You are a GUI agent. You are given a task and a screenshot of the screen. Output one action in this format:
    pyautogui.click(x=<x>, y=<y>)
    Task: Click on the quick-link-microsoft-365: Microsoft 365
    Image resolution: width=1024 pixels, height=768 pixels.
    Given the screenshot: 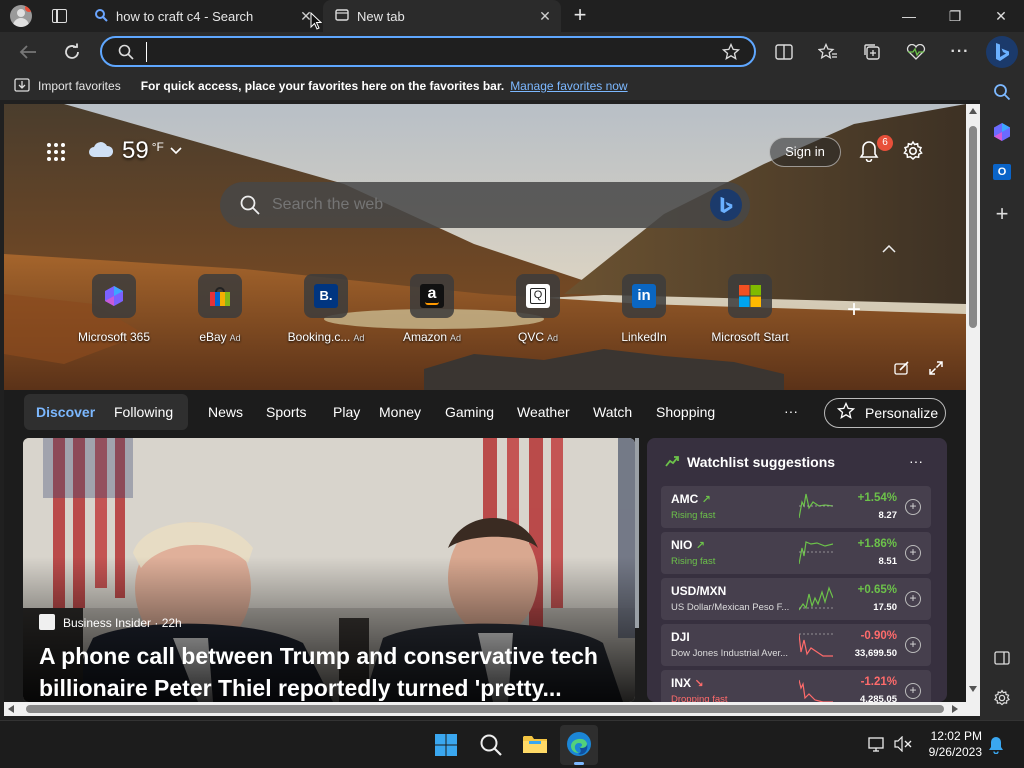 What is the action you would take?
    pyautogui.click(x=114, y=309)
    